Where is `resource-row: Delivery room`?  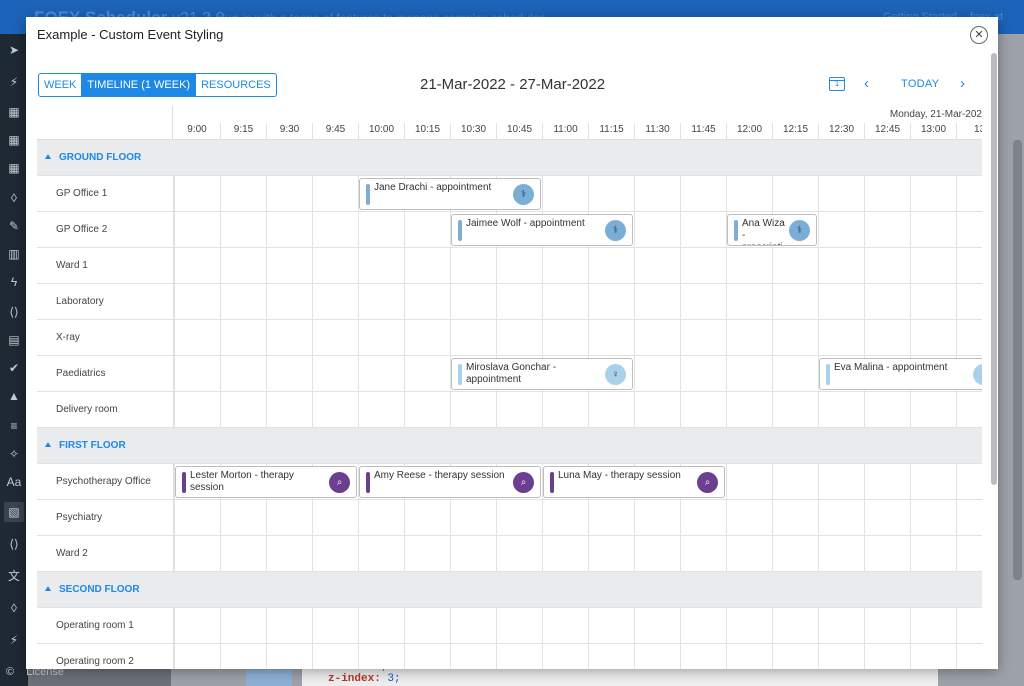 resource-row: Delivery room is located at coordinates (509, 410).